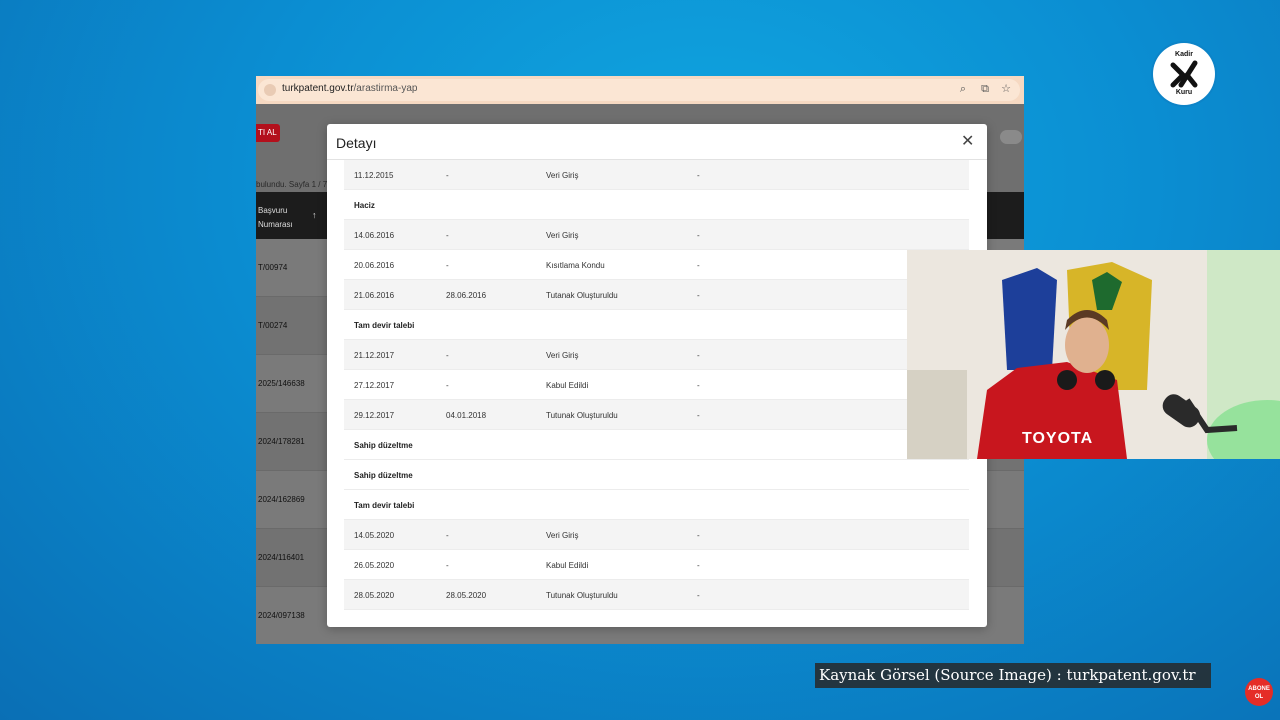 This screenshot has width=1280, height=720. What do you see at coordinates (967, 142) in the screenshot?
I see `close-icon: ✕` at bounding box center [967, 142].